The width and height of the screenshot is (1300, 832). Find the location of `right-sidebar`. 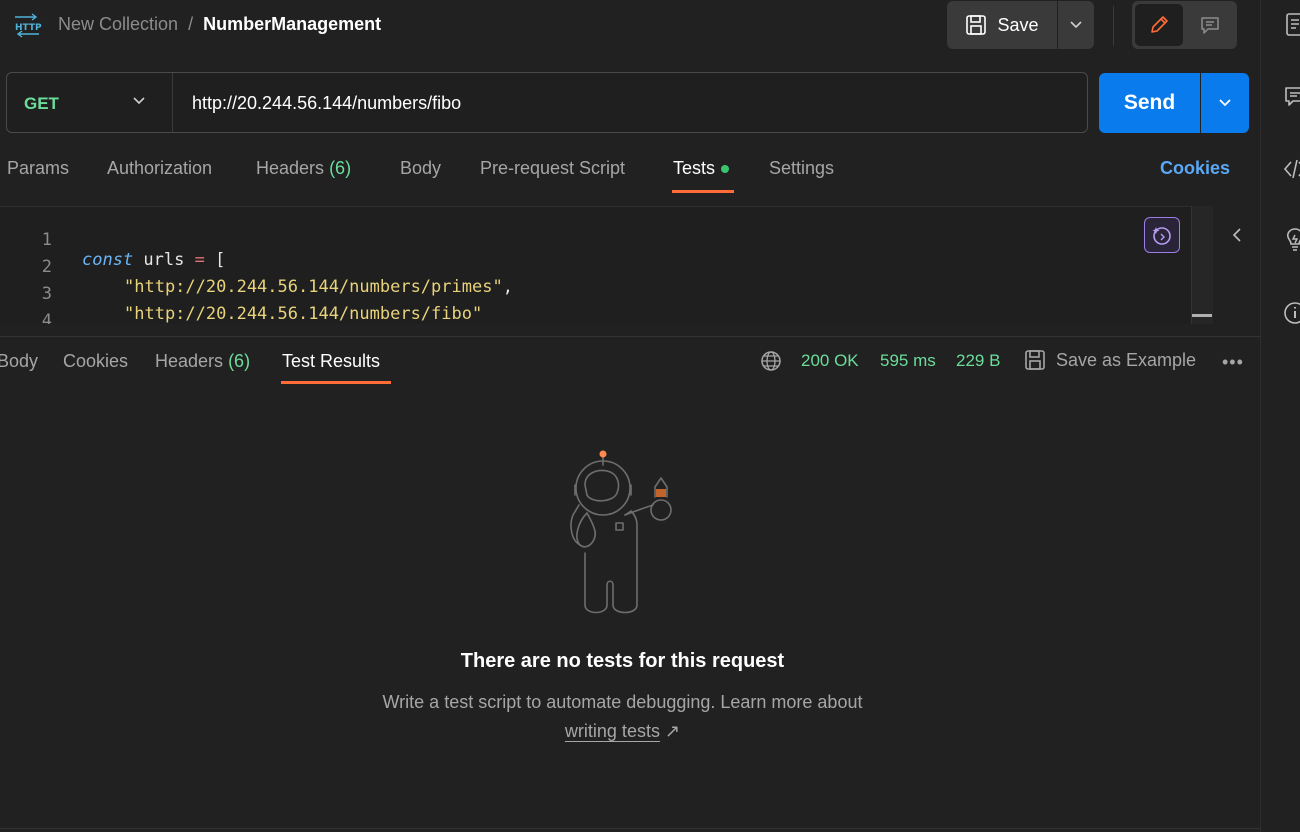

right-sidebar is located at coordinates (1280, 416).